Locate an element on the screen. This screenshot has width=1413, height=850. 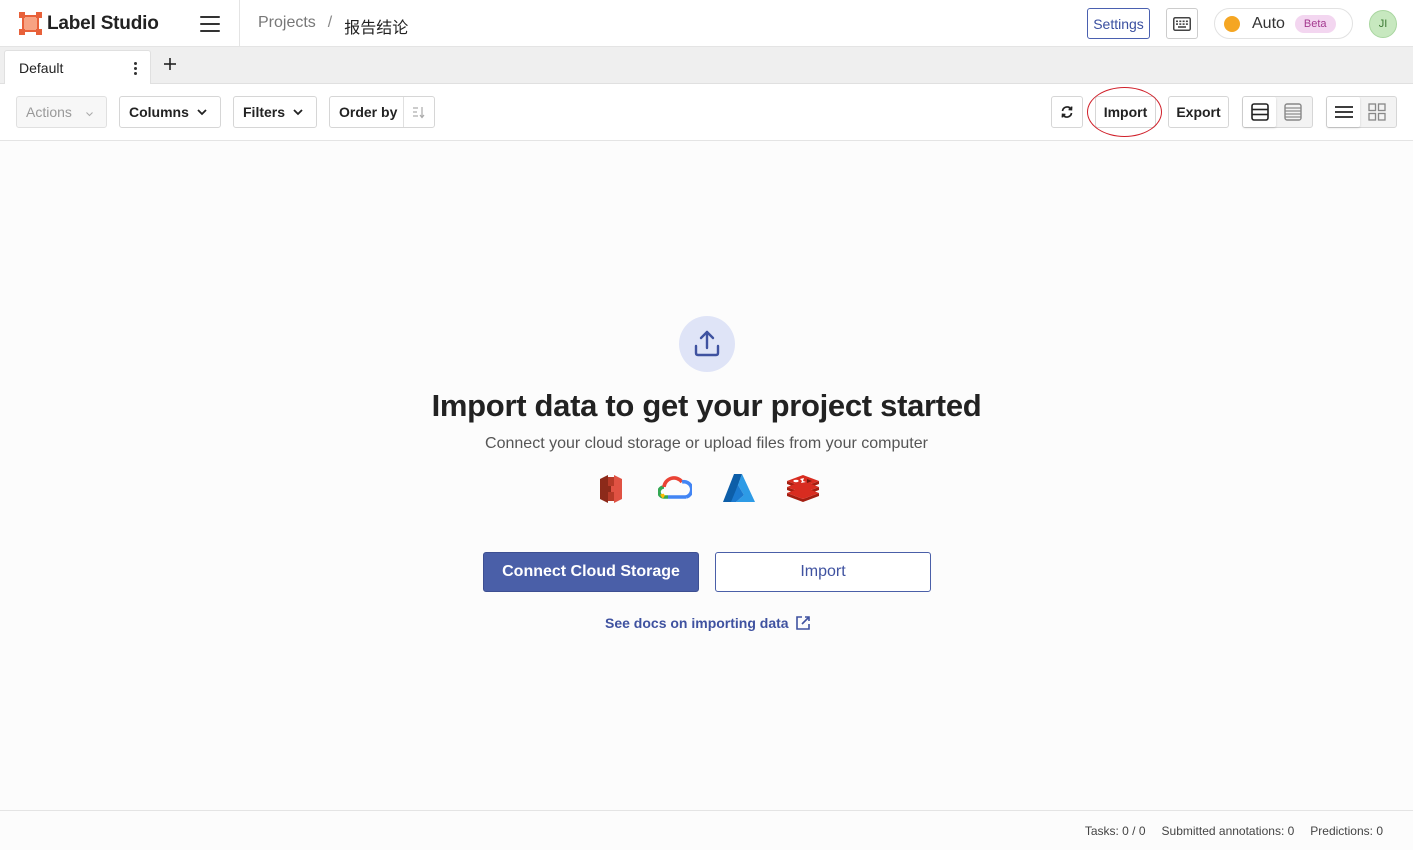
density-toggle is located at coordinates (1277, 112).